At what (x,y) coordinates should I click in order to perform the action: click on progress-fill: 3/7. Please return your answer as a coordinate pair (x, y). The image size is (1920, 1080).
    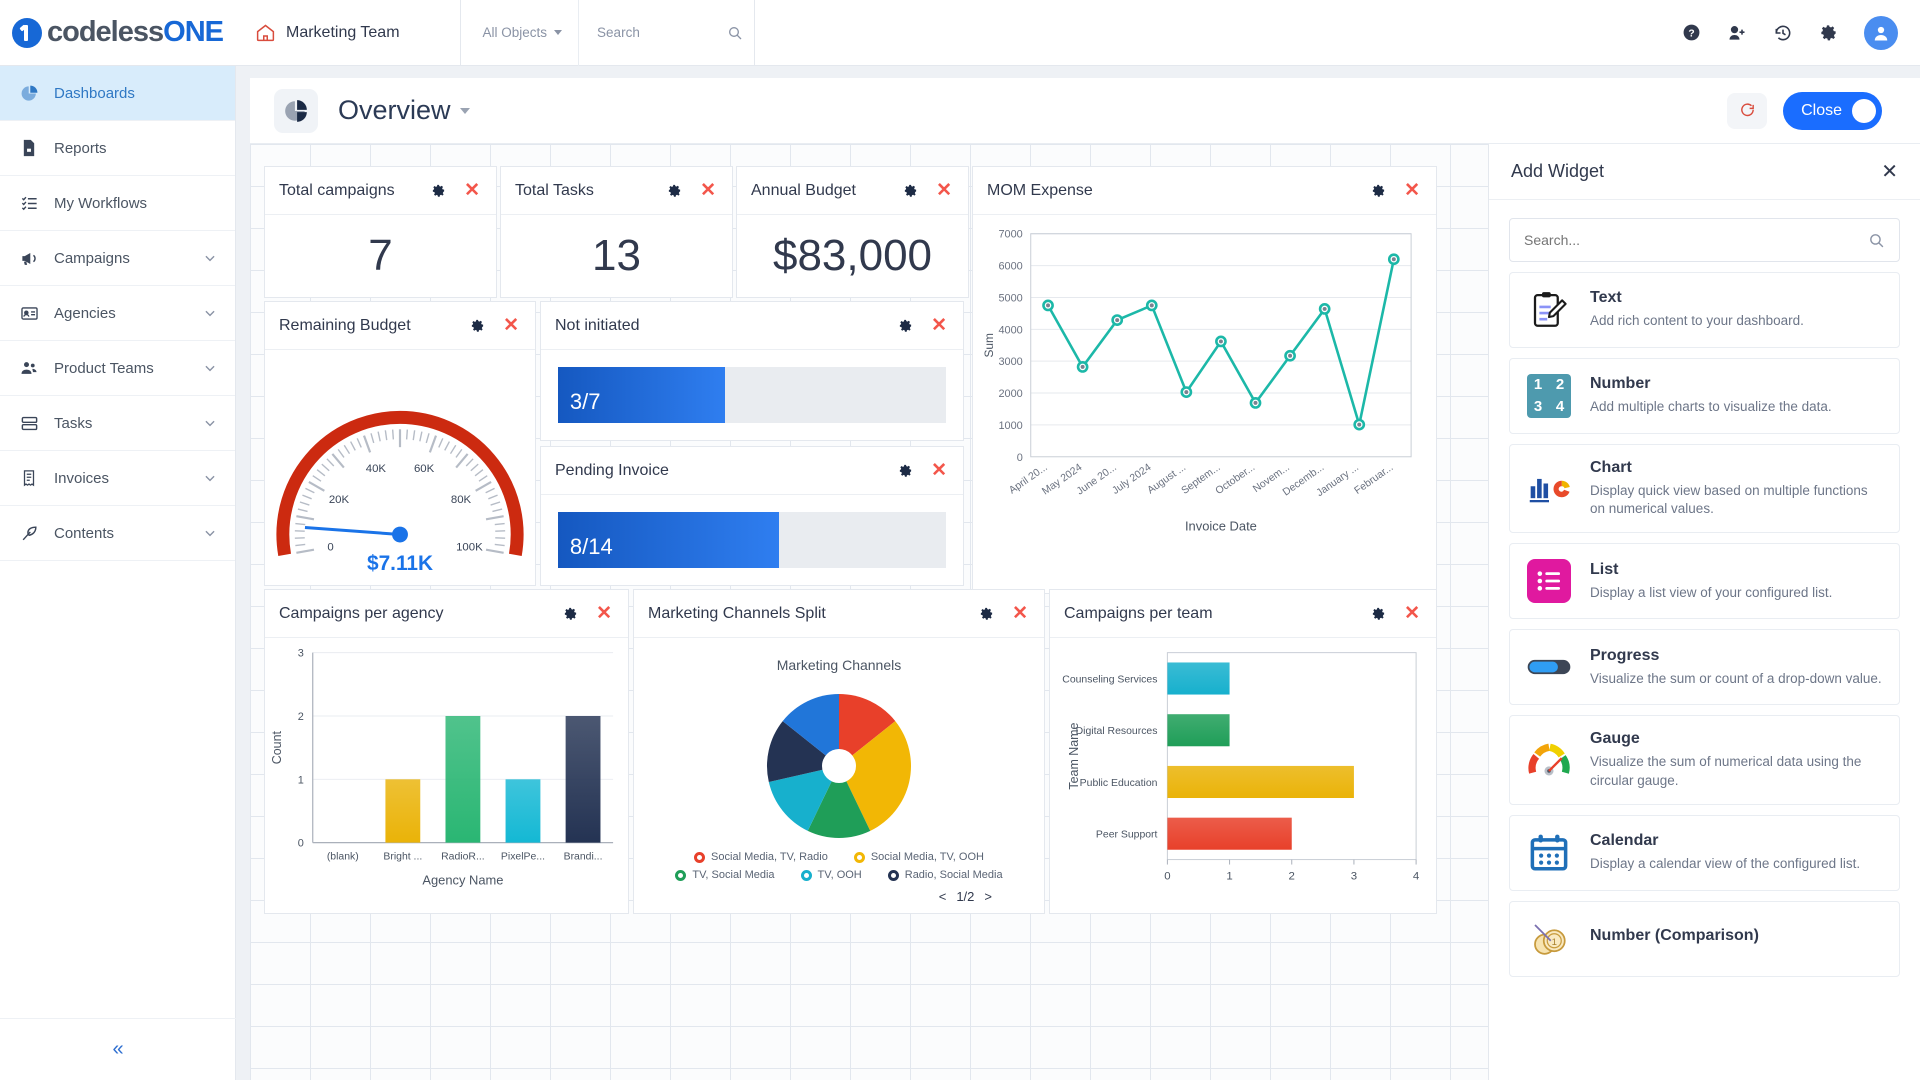
    Looking at the image, I should click on (641, 395).